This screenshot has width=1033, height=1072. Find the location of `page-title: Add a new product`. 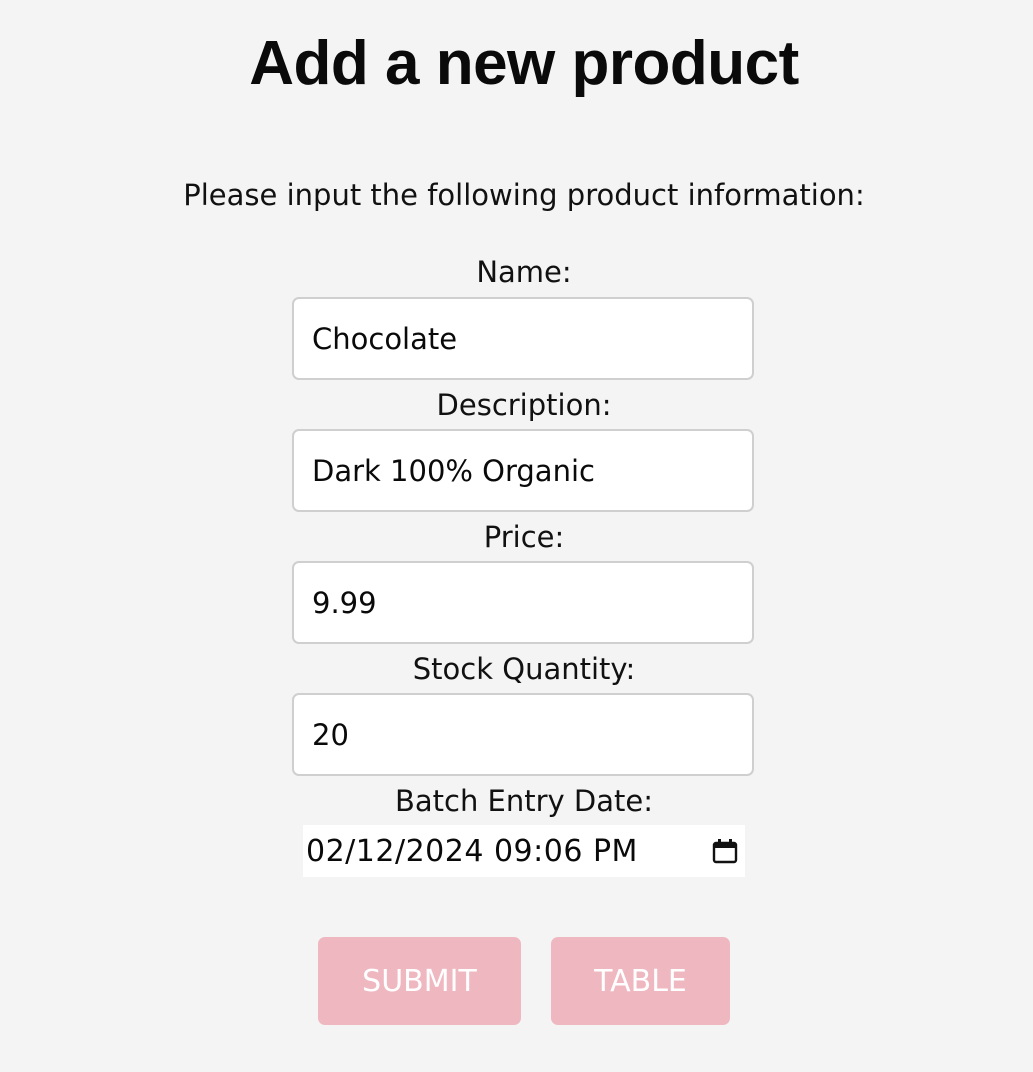

page-title: Add a new product is located at coordinates (524, 63).